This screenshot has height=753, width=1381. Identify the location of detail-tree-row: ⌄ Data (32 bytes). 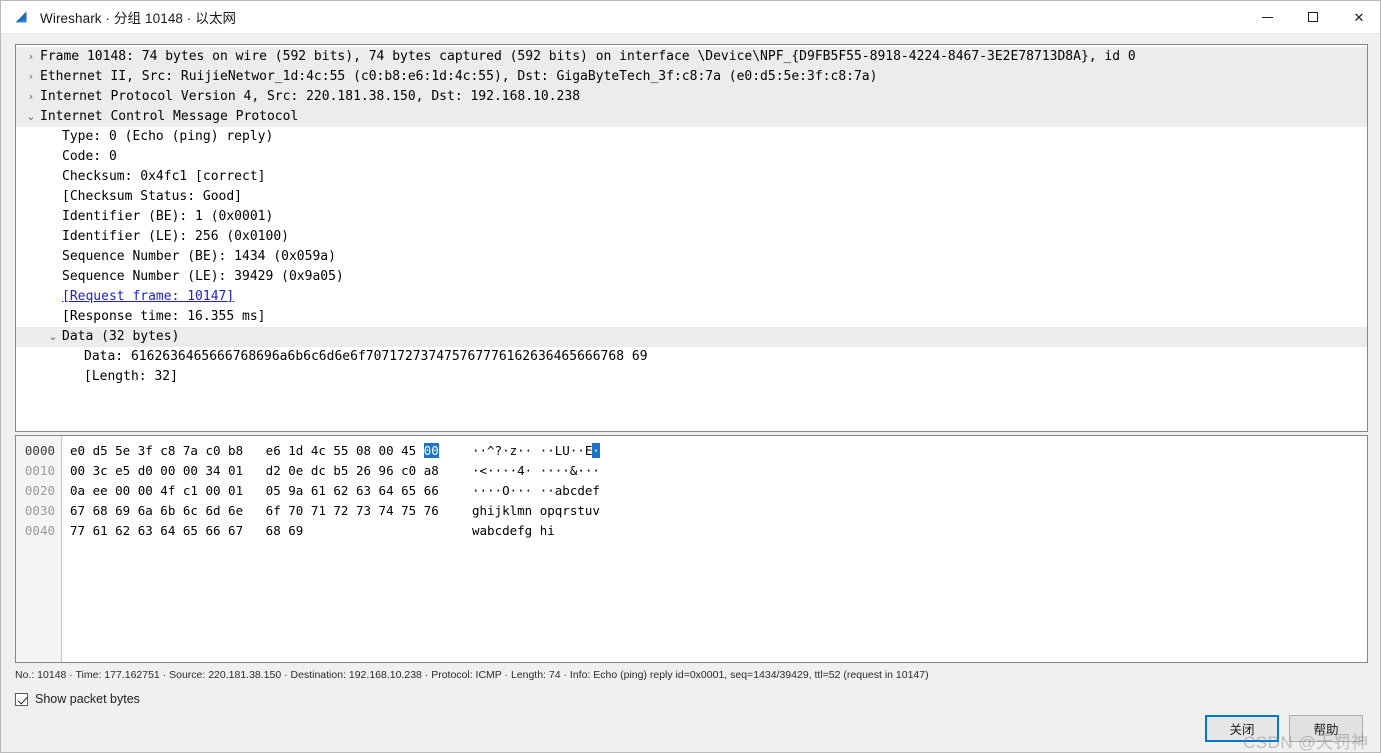
(691, 337).